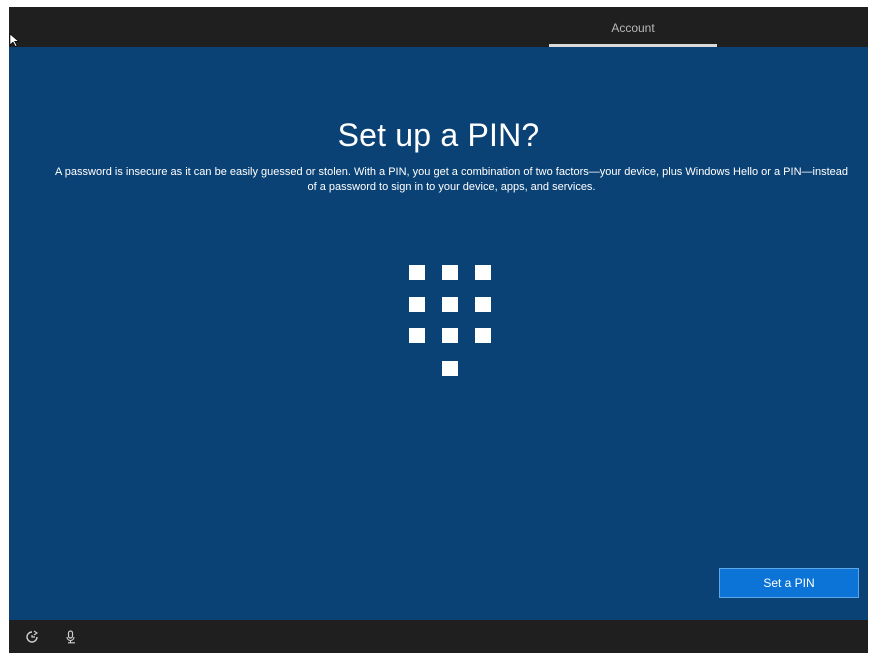 The height and width of the screenshot is (658, 870). What do you see at coordinates (451, 321) in the screenshot?
I see `pin-keypad-icon` at bounding box center [451, 321].